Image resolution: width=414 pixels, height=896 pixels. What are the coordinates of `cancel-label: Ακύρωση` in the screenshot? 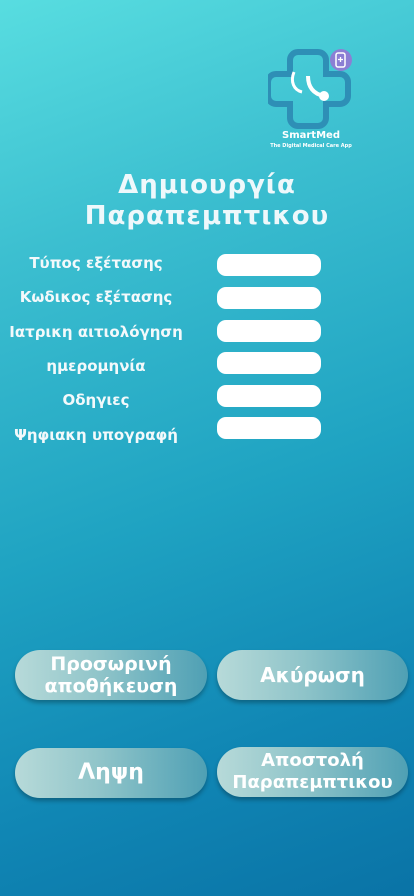 It's located at (312, 675).